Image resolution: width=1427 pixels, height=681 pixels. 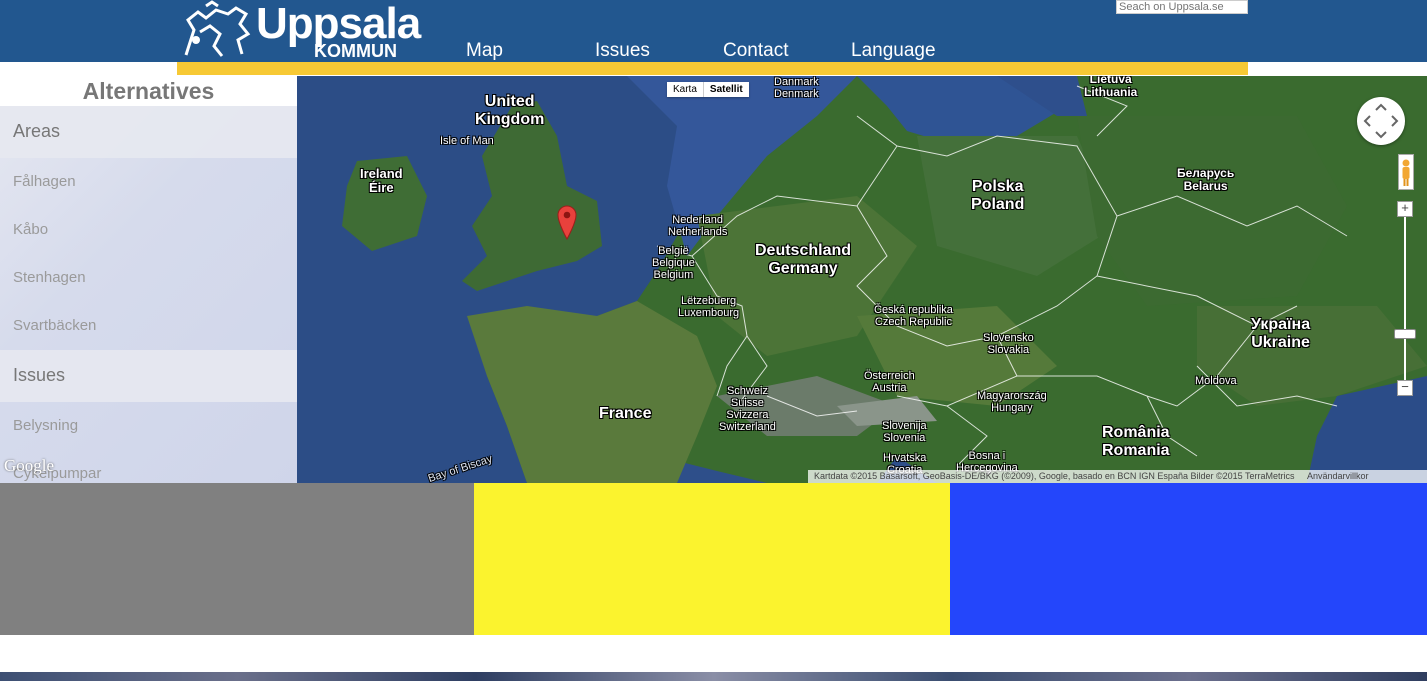 I want to click on header-accent-bar, so click(x=712, y=68).